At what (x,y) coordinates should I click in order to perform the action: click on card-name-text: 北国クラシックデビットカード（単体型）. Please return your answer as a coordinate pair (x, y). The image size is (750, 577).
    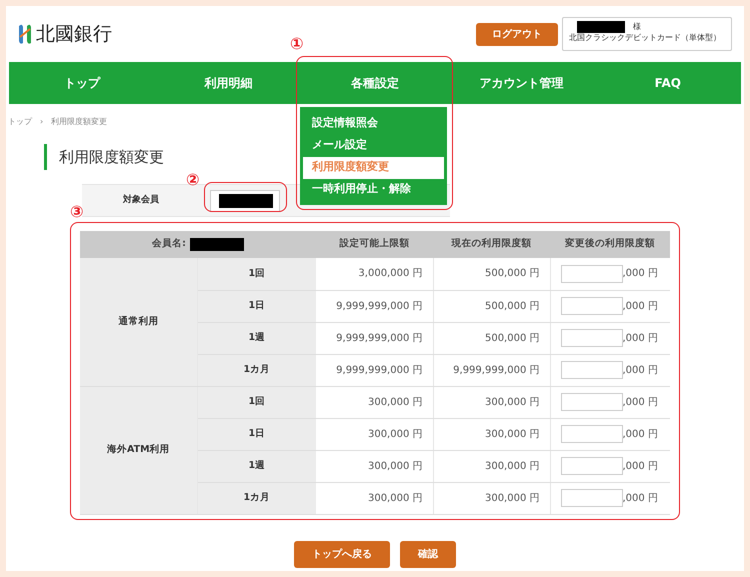
    Looking at the image, I should click on (645, 38).